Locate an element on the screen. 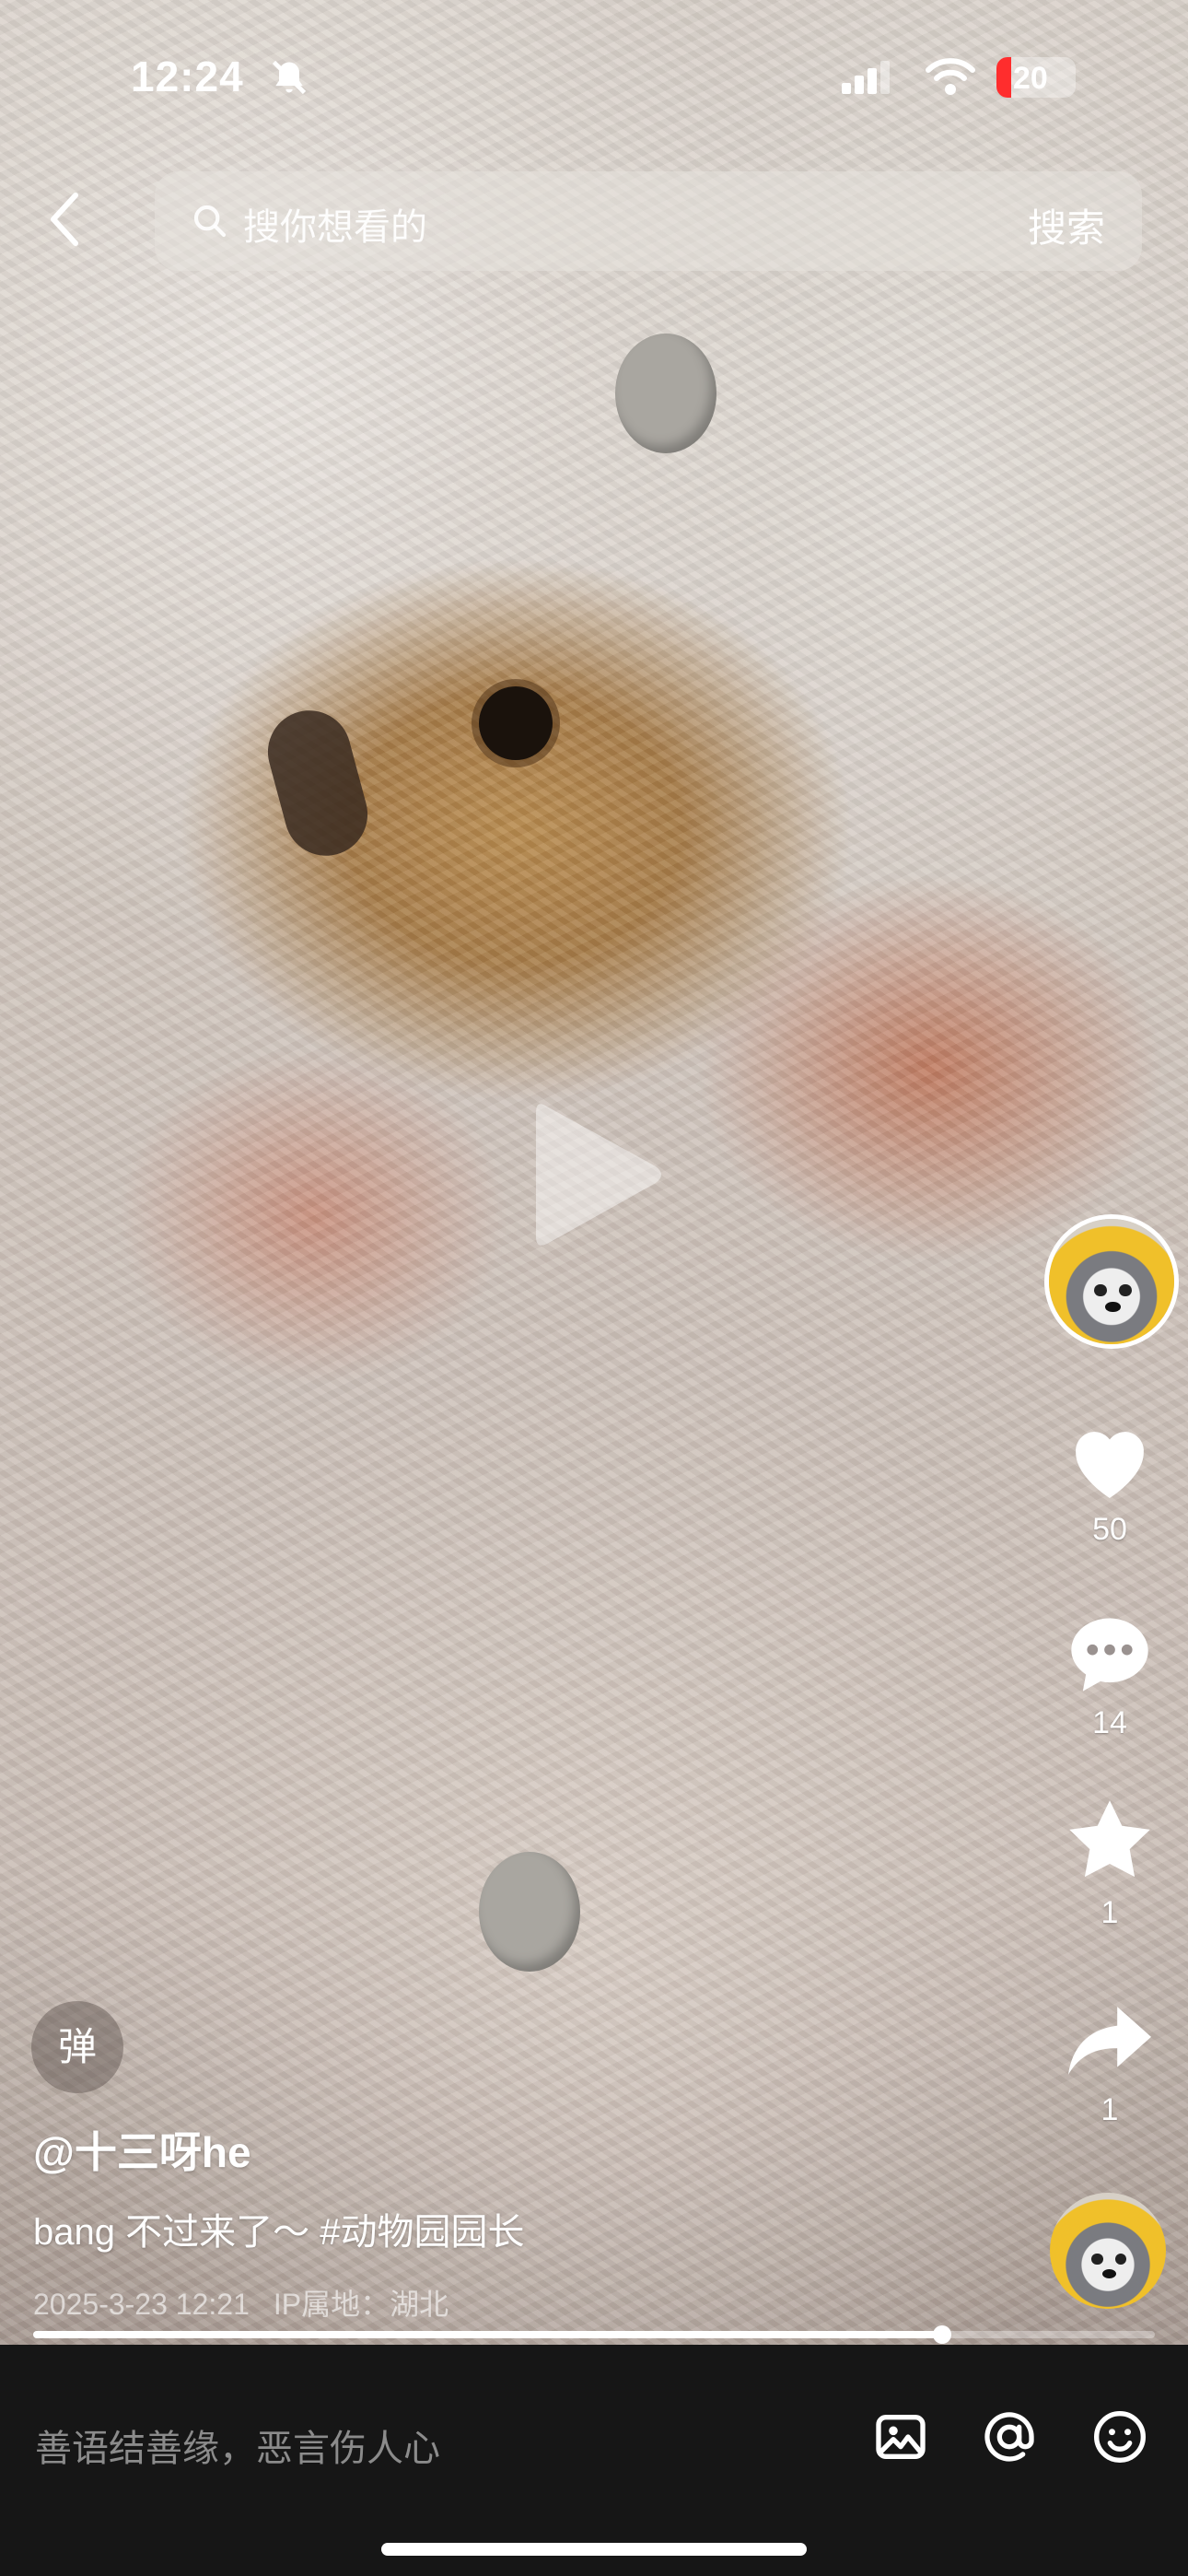 The width and height of the screenshot is (1188, 2576). search-input: 搜你想看的 is located at coordinates (335, 224).